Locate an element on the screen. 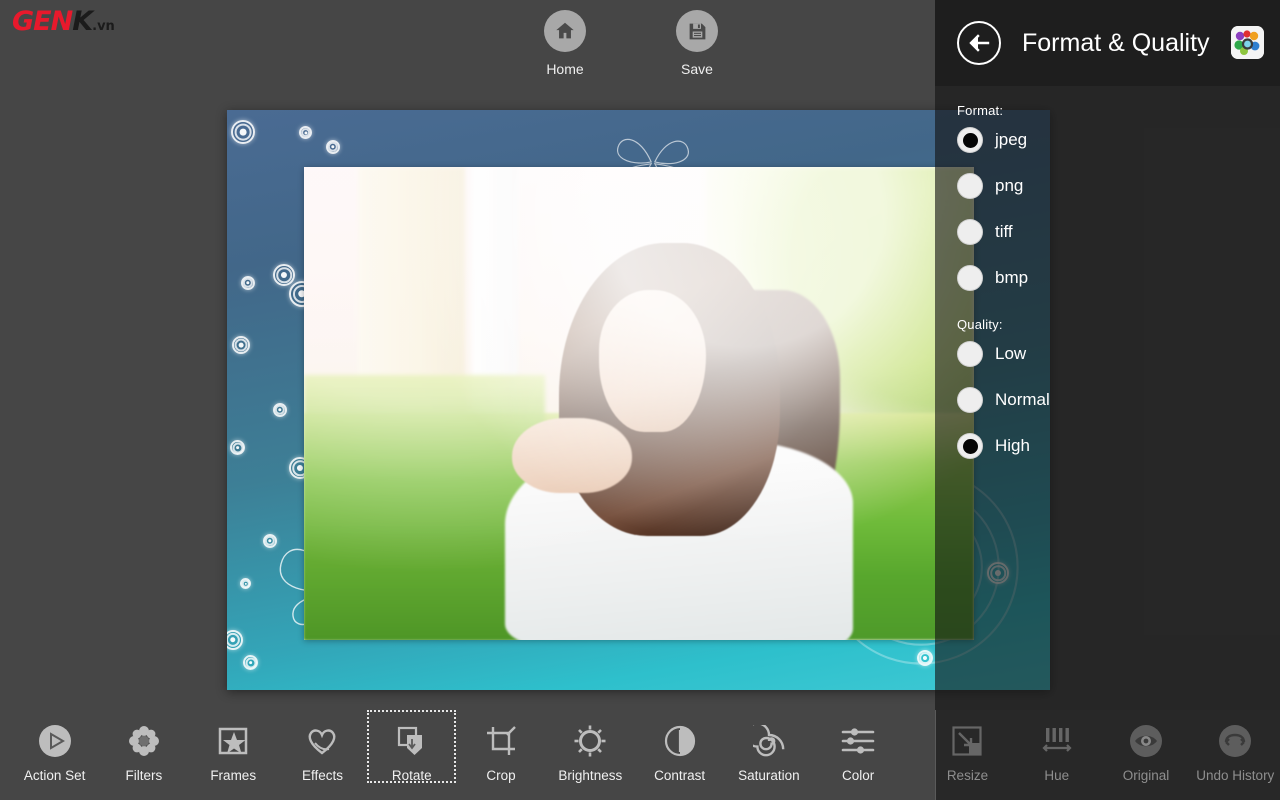  format-option-tiff: tiff is located at coordinates (985, 232).